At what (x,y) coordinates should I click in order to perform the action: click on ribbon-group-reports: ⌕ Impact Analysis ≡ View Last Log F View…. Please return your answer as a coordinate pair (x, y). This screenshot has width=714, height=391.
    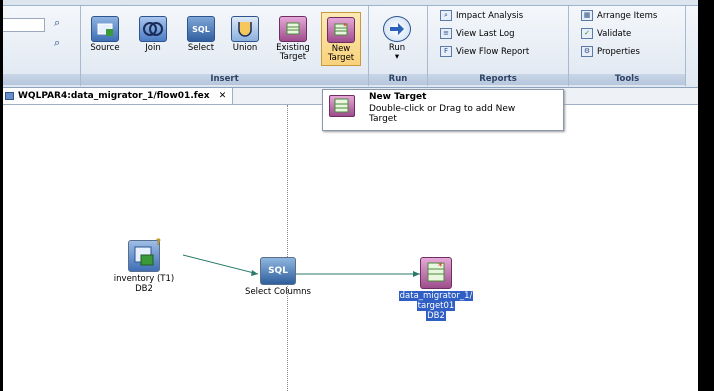
    Looking at the image, I should click on (498, 46).